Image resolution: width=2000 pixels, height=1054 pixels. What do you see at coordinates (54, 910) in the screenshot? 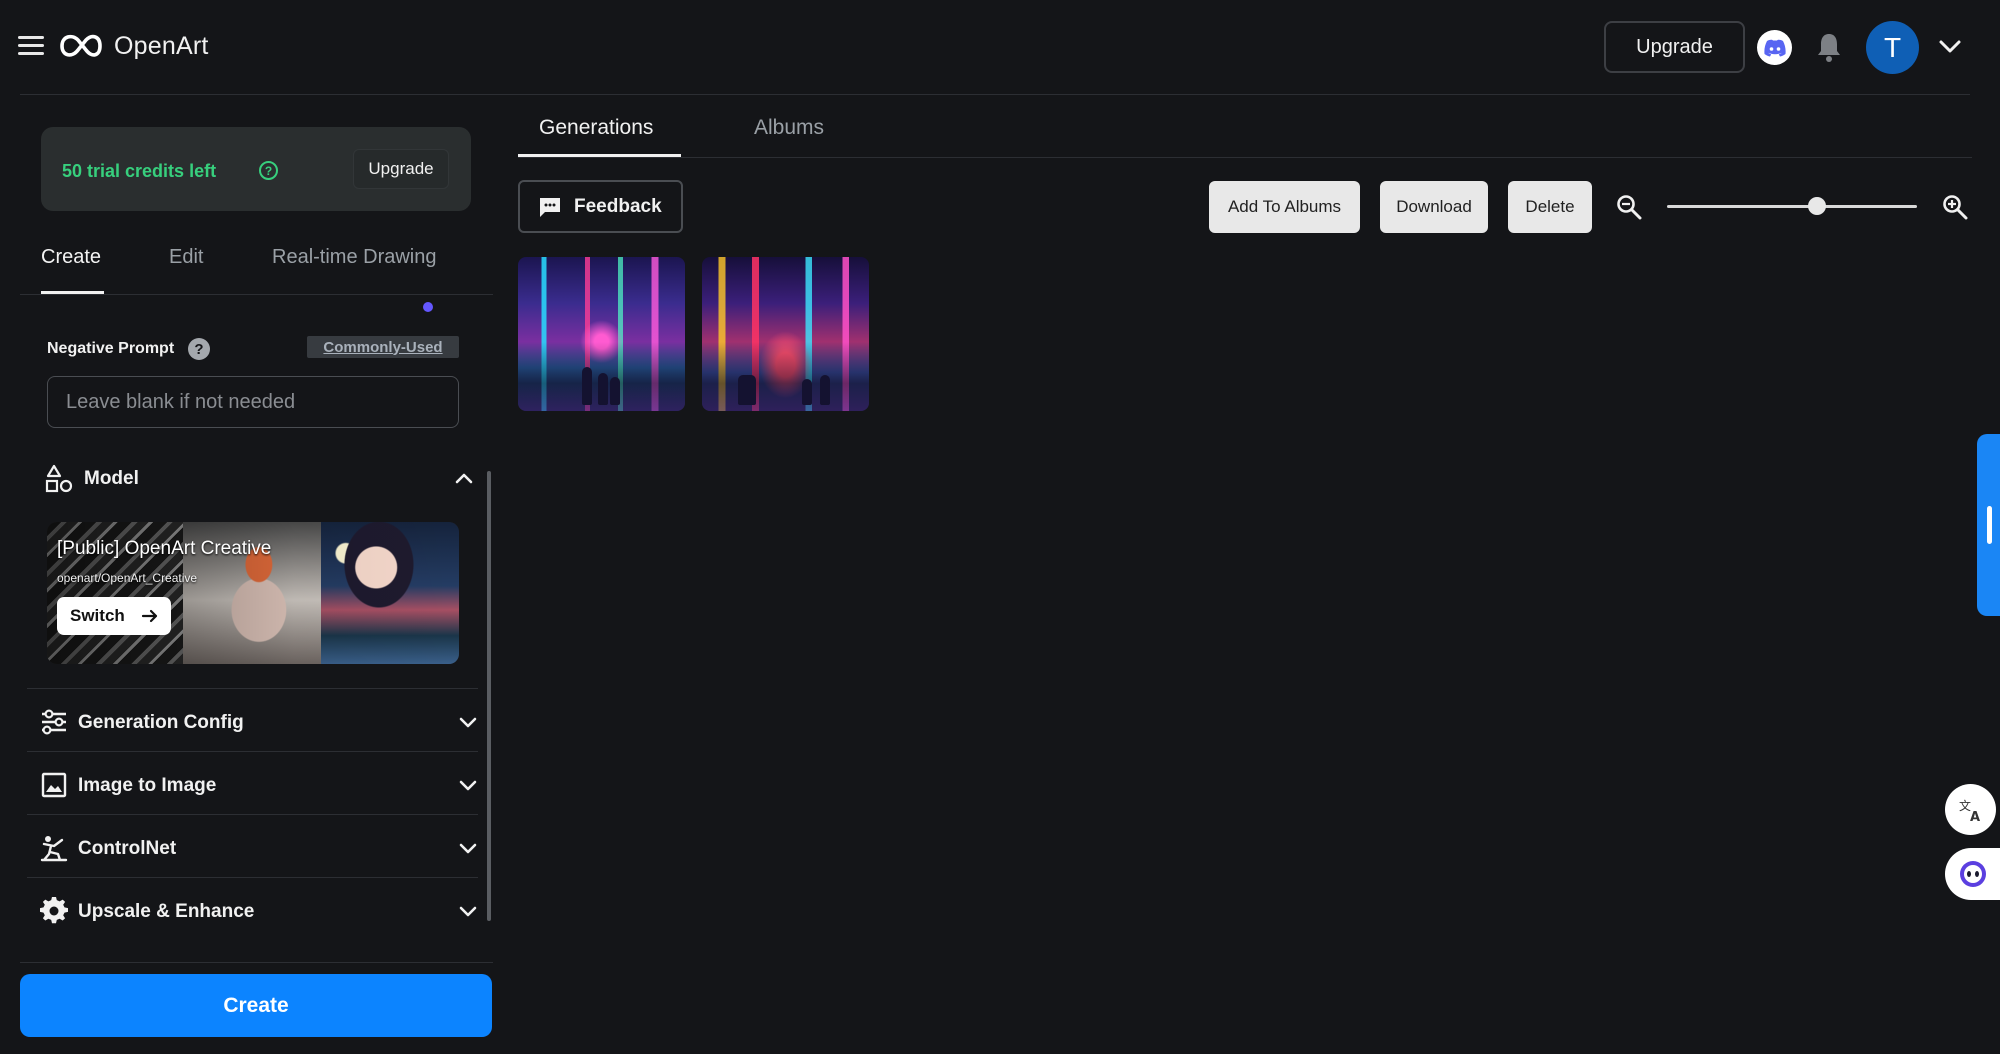
I see `gear-icon` at bounding box center [54, 910].